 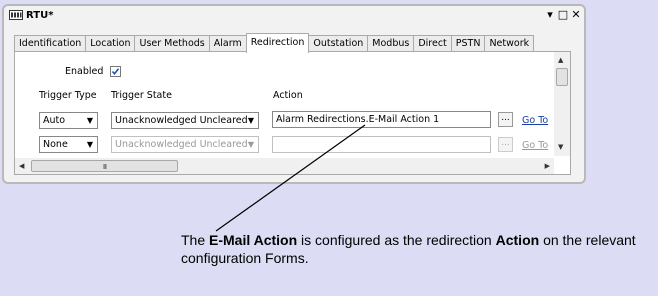 What do you see at coordinates (396, 240) in the screenshot?
I see `callout-part2: is configured as the redirection` at bounding box center [396, 240].